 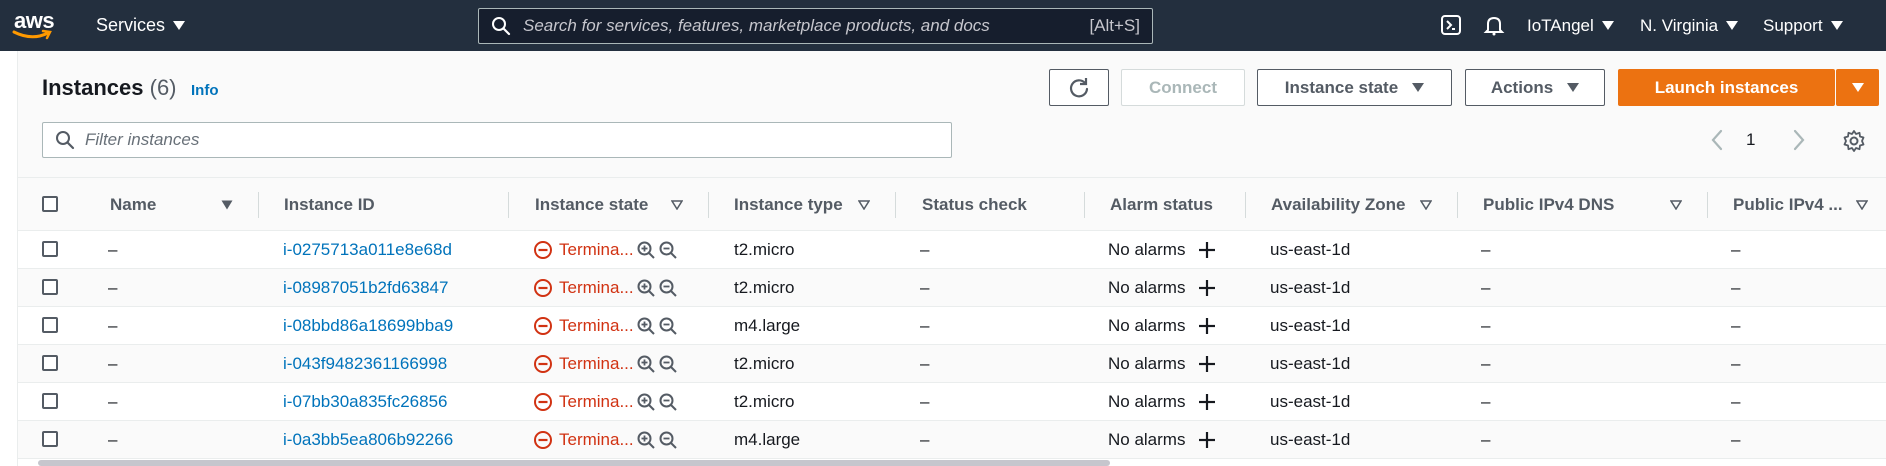 What do you see at coordinates (1535, 87) in the screenshot?
I see `actions-dropdown: Actions` at bounding box center [1535, 87].